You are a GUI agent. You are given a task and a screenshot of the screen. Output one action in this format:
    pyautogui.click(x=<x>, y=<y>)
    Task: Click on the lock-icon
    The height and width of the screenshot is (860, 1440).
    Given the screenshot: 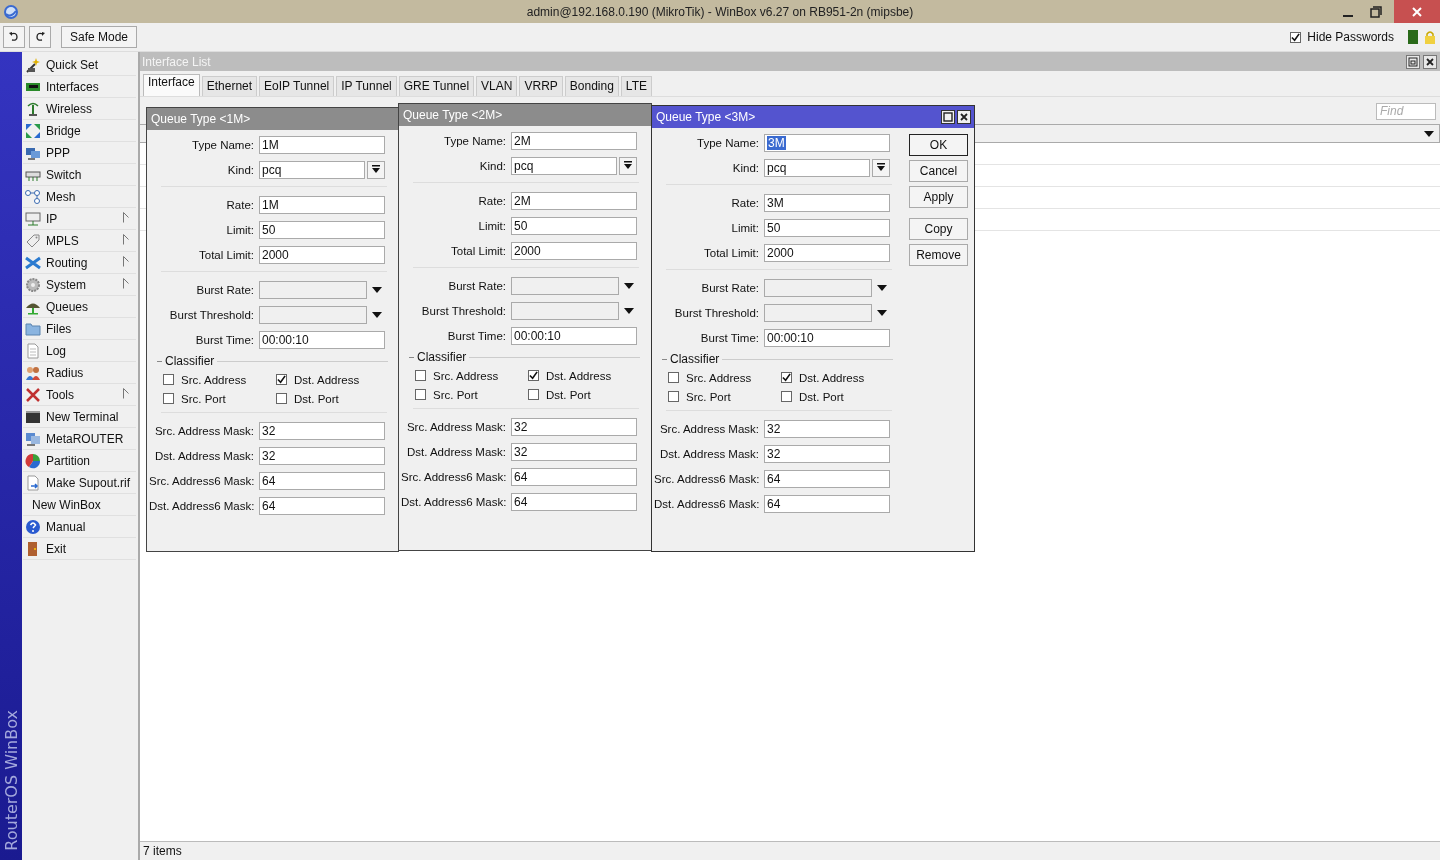 What is the action you would take?
    pyautogui.click(x=1430, y=37)
    